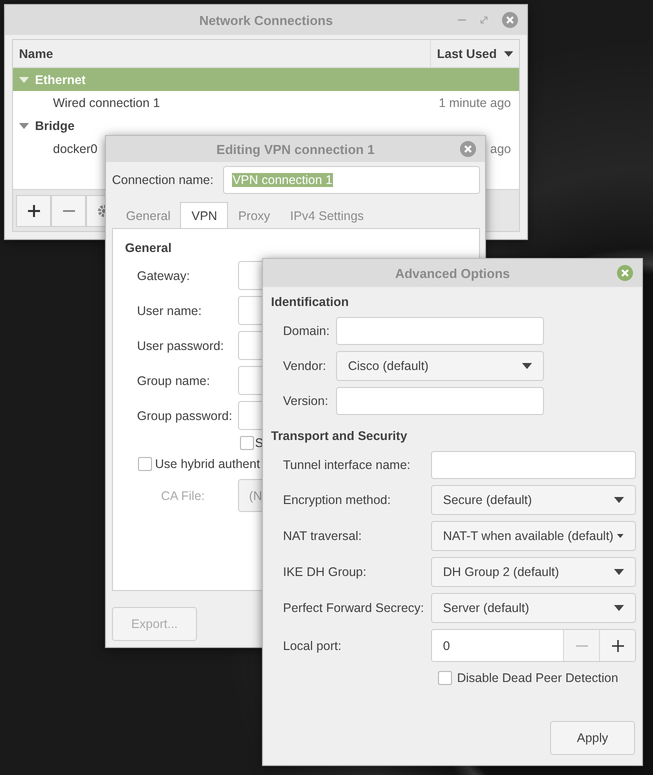 Image resolution: width=653 pixels, height=775 pixels. What do you see at coordinates (353, 608) in the screenshot?
I see `field-label: Perfect Forward Secrecy:` at bounding box center [353, 608].